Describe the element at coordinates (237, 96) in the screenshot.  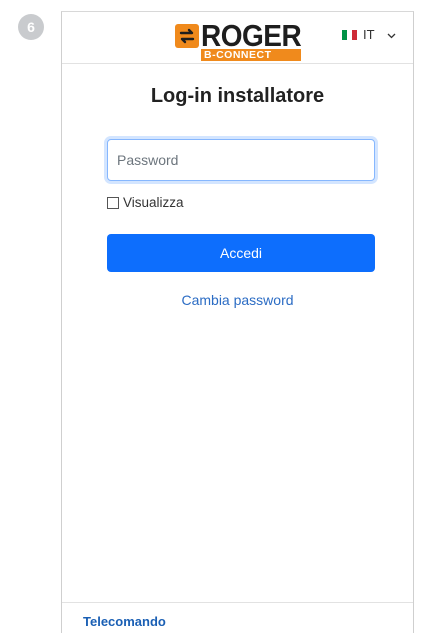
I see `page-title: Log-in installatore` at that location.